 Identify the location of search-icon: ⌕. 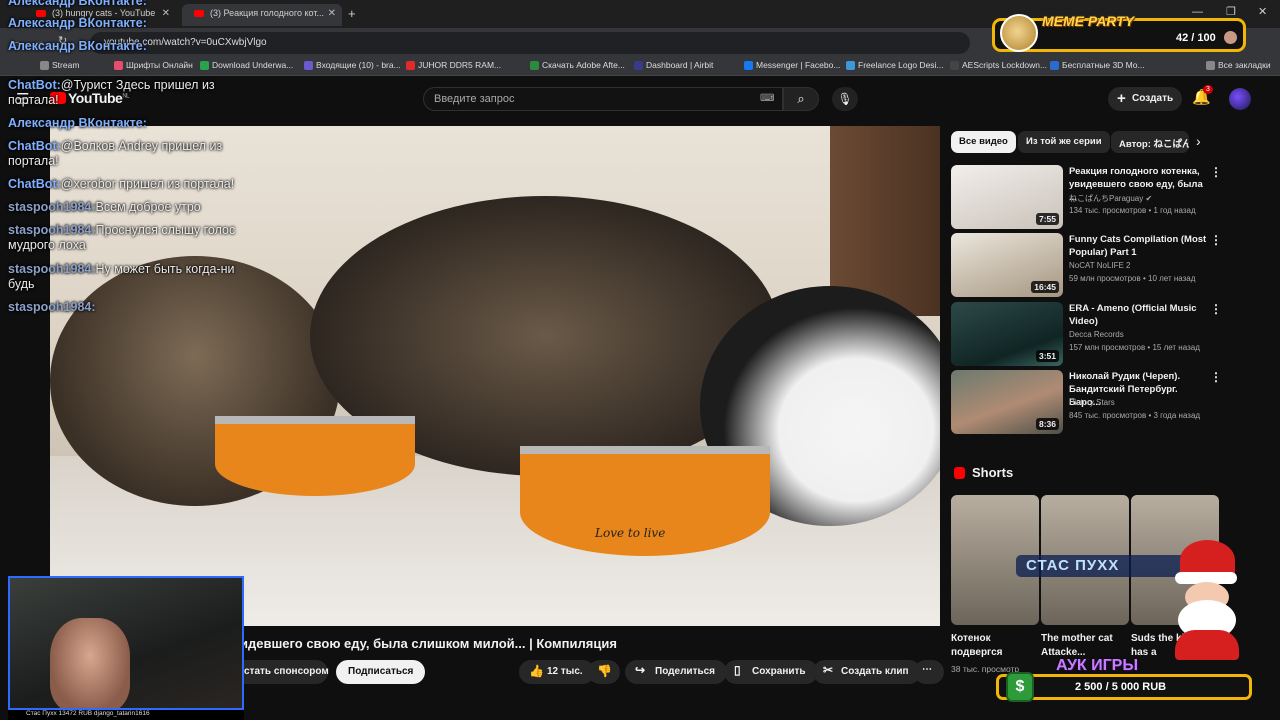
(801, 98).